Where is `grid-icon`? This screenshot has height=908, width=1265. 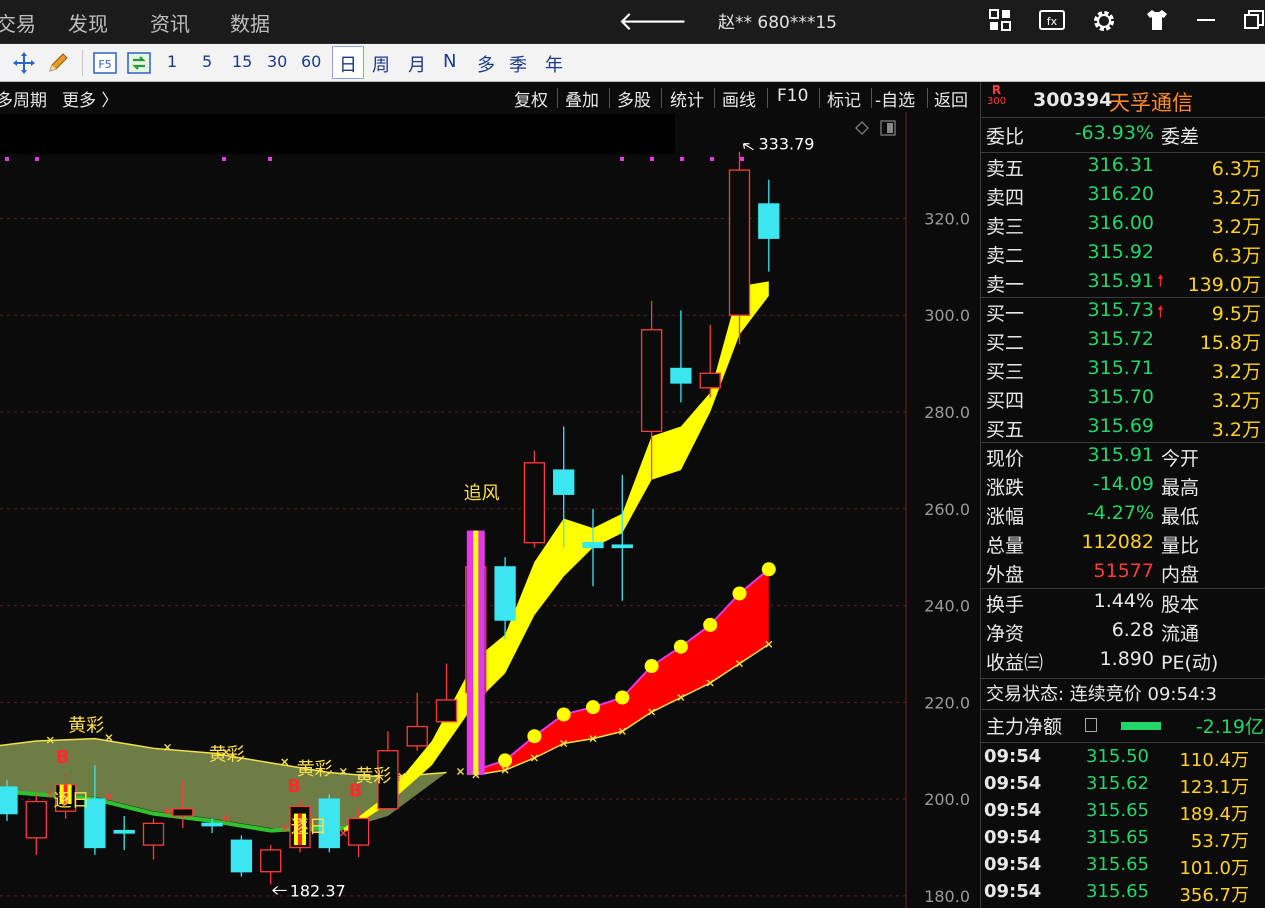
grid-icon is located at coordinates (1000, 22).